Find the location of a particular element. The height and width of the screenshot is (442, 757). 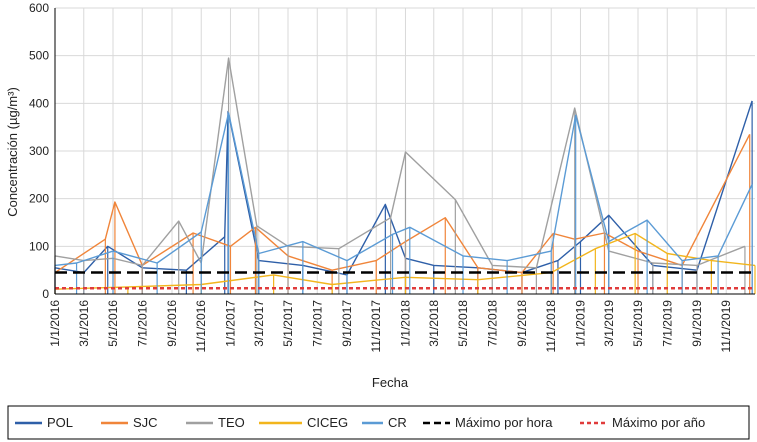

legend-label-sjc: SJC is located at coordinates (145, 422).